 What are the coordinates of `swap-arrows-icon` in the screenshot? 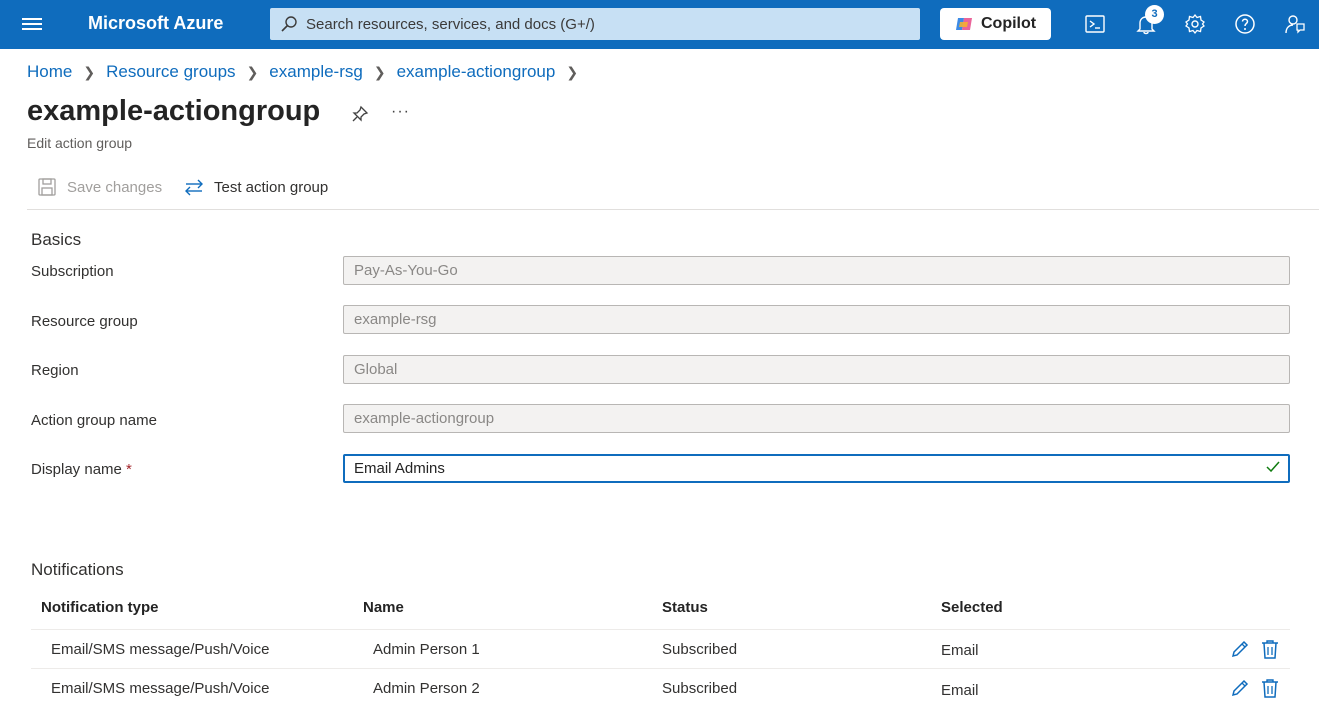 It's located at (194, 187).